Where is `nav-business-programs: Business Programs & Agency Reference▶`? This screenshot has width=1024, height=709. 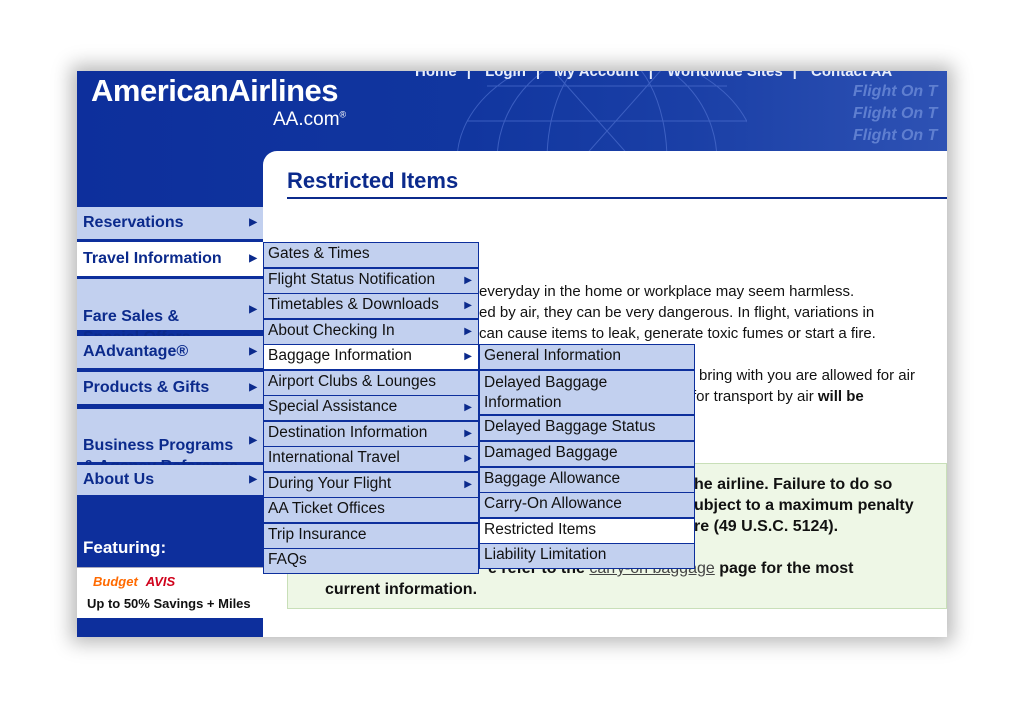
nav-business-programs: Business Programs & Agency Reference▶ is located at coordinates (170, 442).